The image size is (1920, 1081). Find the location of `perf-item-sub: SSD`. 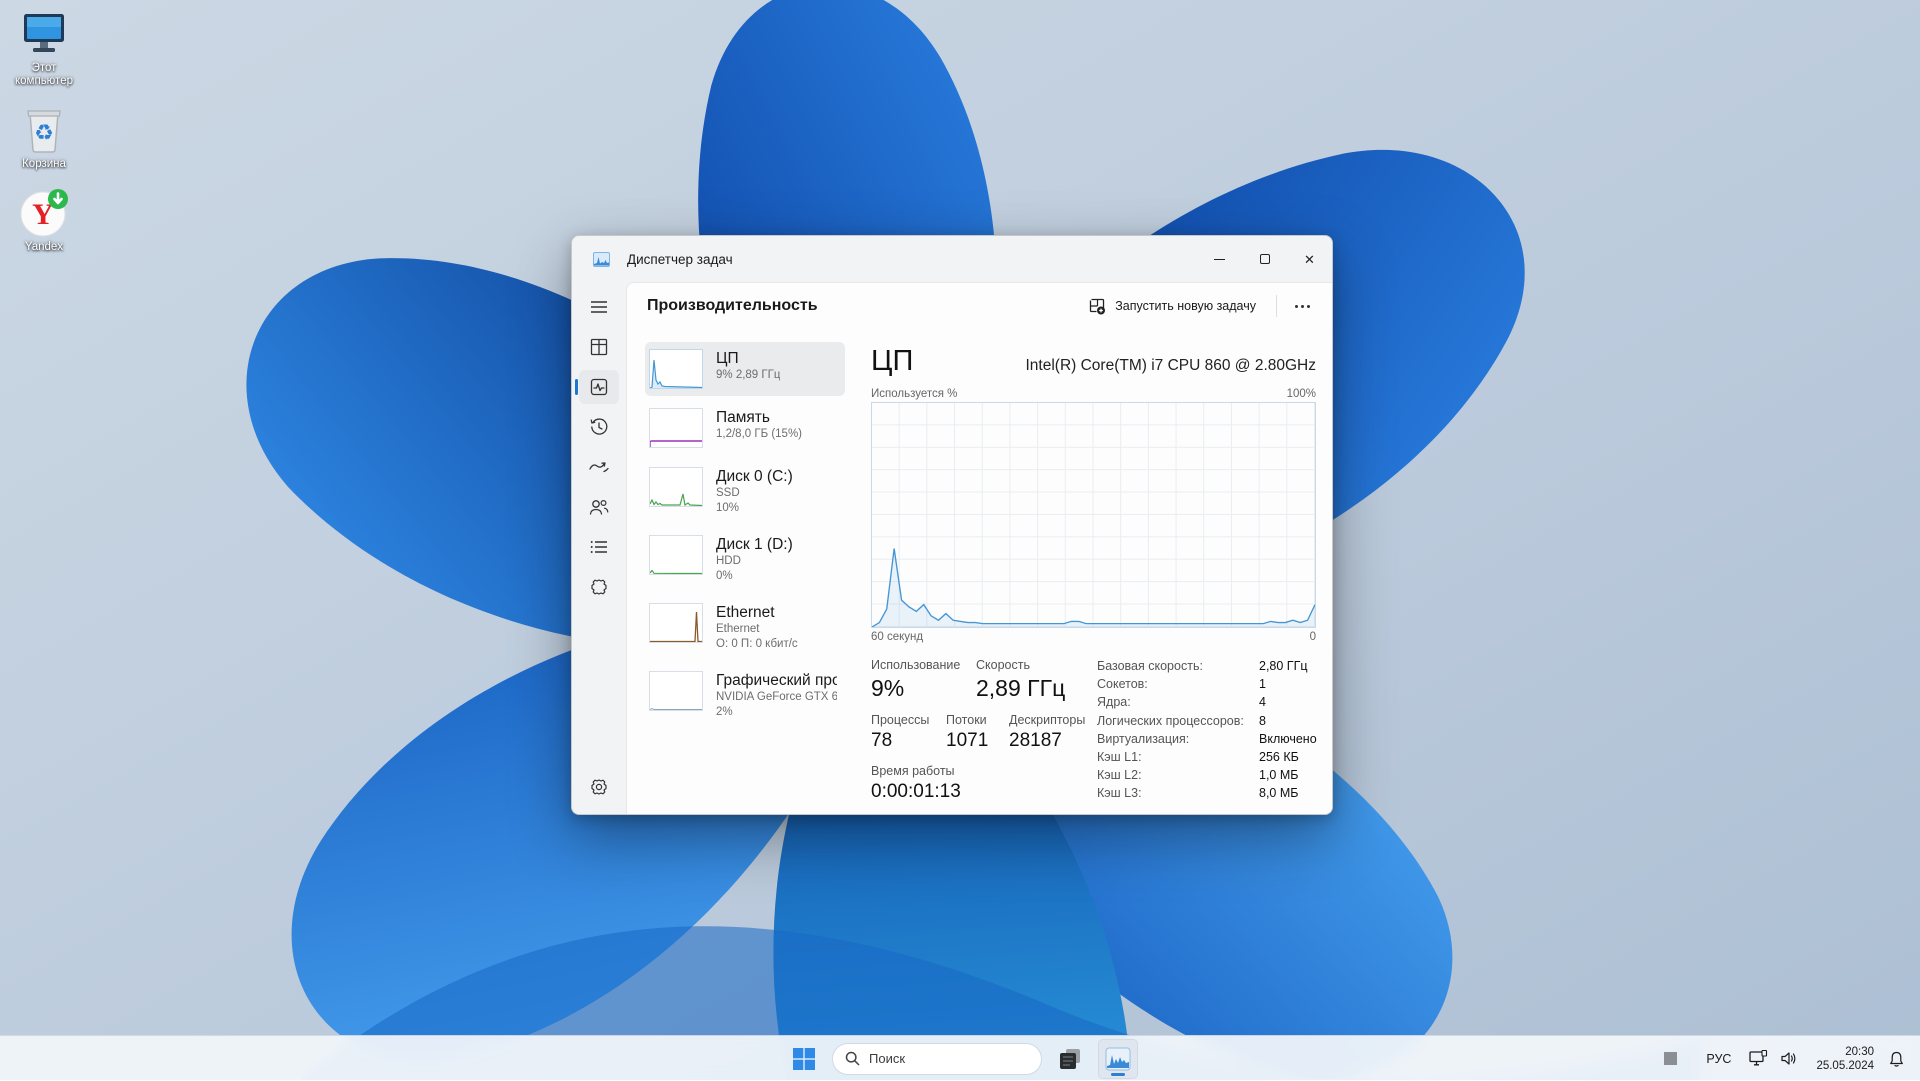

perf-item-sub: SSD is located at coordinates (728, 493).